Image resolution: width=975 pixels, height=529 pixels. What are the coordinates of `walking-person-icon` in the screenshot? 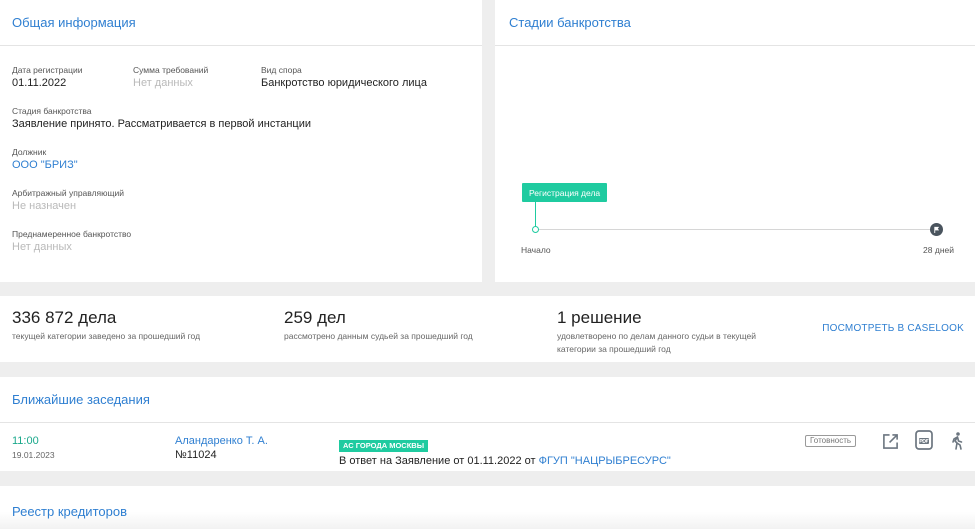 It's located at (957, 441).